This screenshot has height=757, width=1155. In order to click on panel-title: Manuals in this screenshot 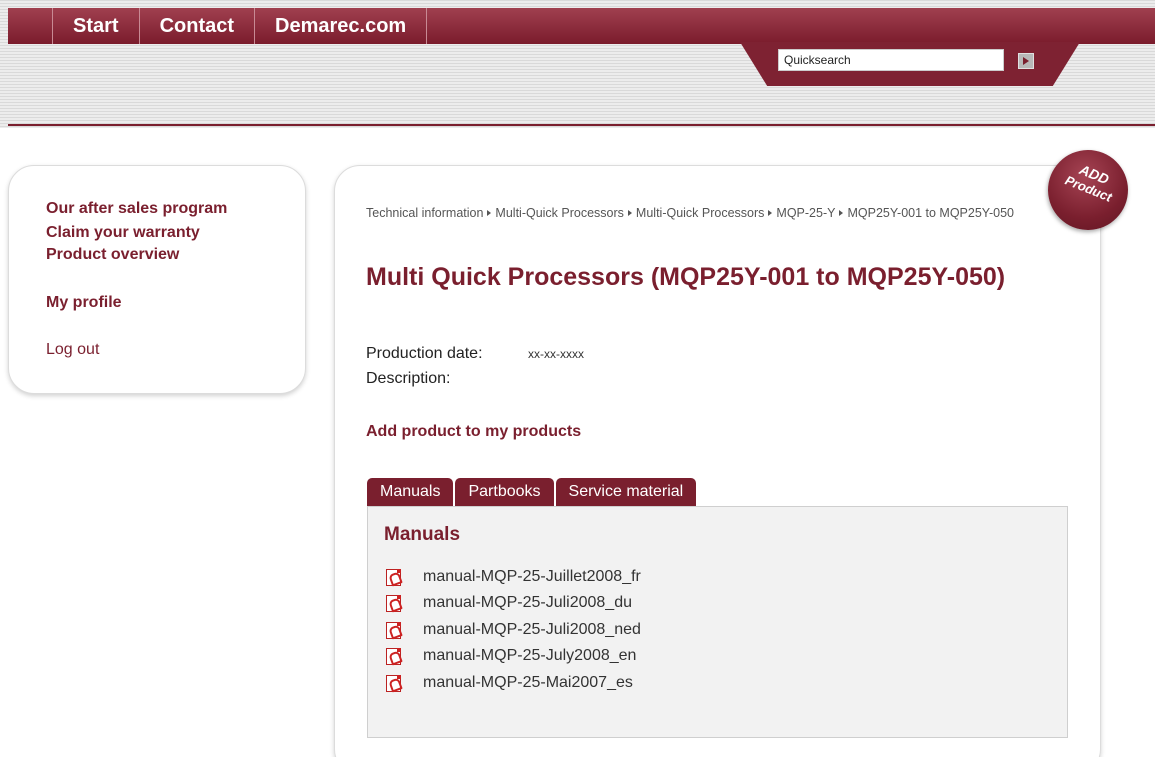, I will do `click(422, 534)`.